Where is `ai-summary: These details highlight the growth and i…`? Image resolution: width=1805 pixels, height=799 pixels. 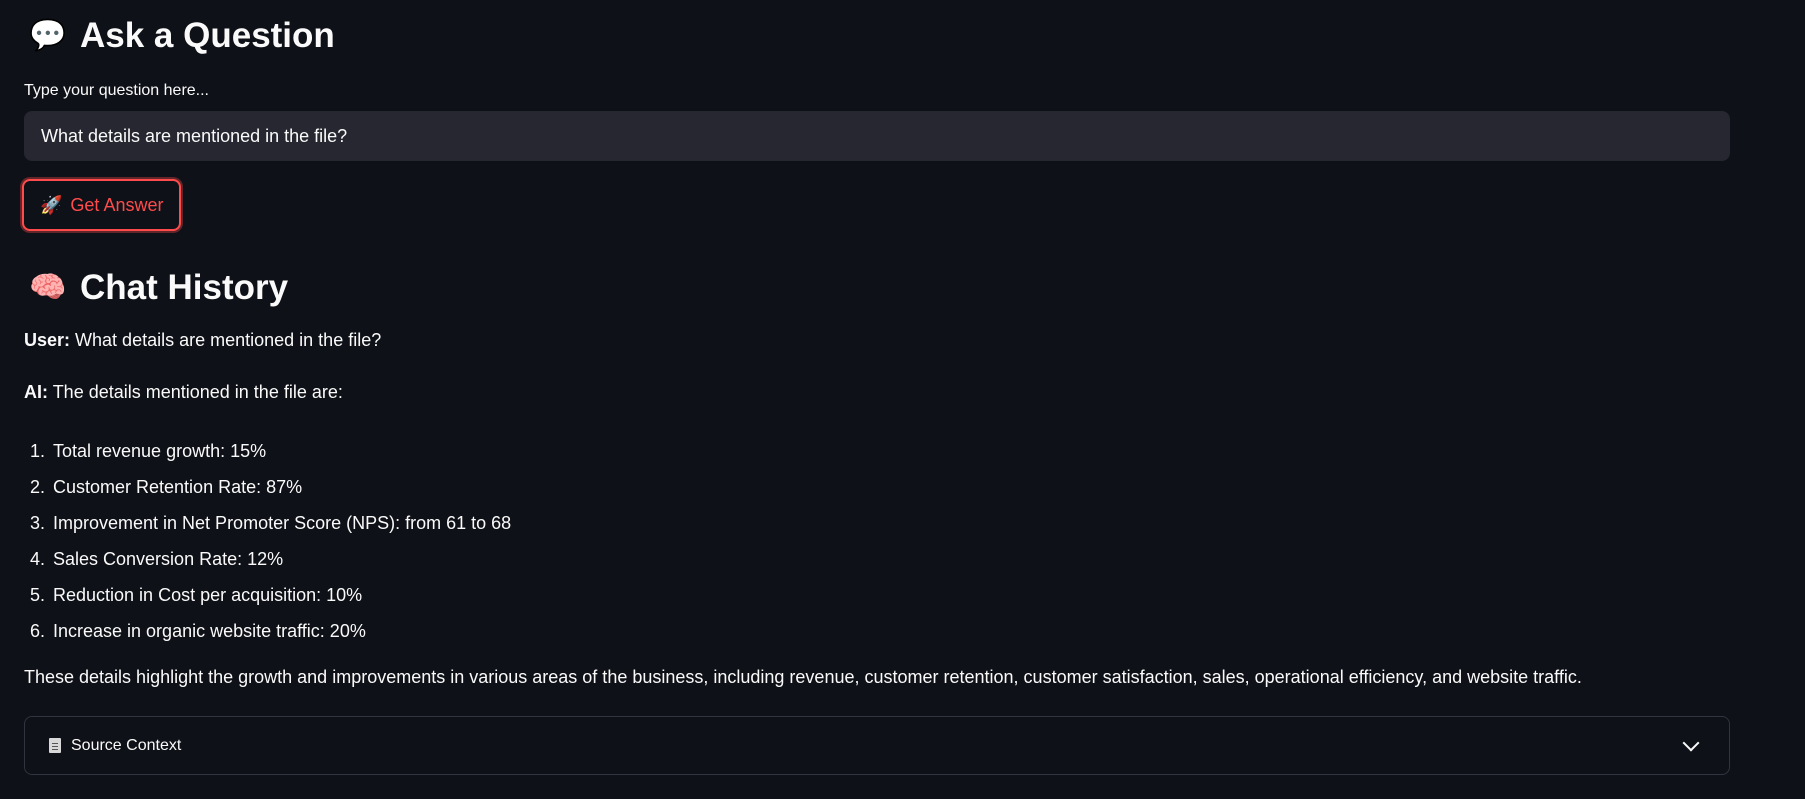 ai-summary: These details highlight the growth and i… is located at coordinates (803, 677).